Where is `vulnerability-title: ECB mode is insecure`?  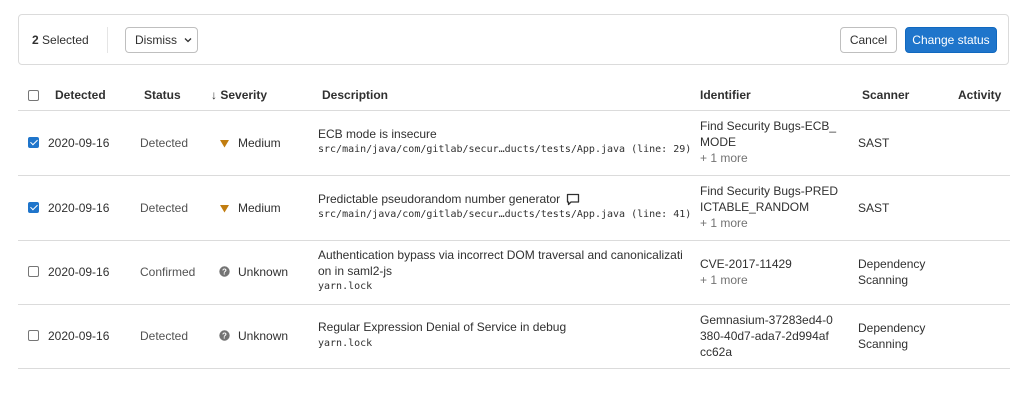
vulnerability-title: ECB mode is insecure is located at coordinates (377, 134).